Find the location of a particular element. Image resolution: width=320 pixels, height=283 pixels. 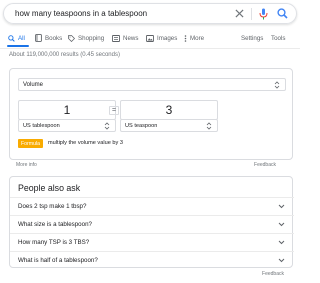

formula-text: multiply the volume value by 3 is located at coordinates (85, 143).